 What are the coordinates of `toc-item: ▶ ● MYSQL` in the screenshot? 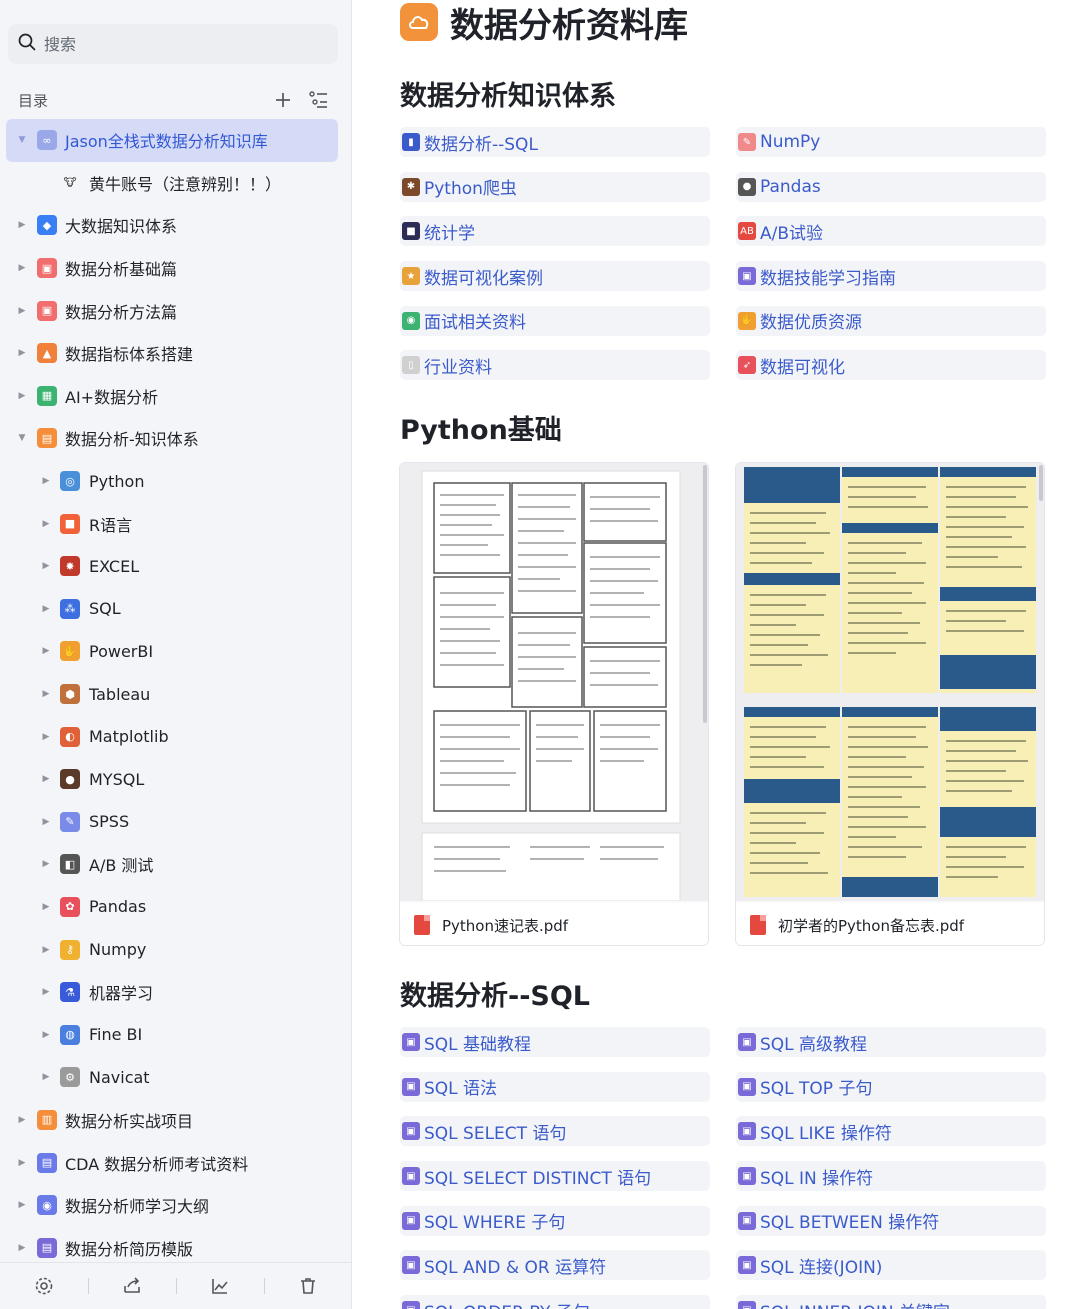 It's located at (176, 779).